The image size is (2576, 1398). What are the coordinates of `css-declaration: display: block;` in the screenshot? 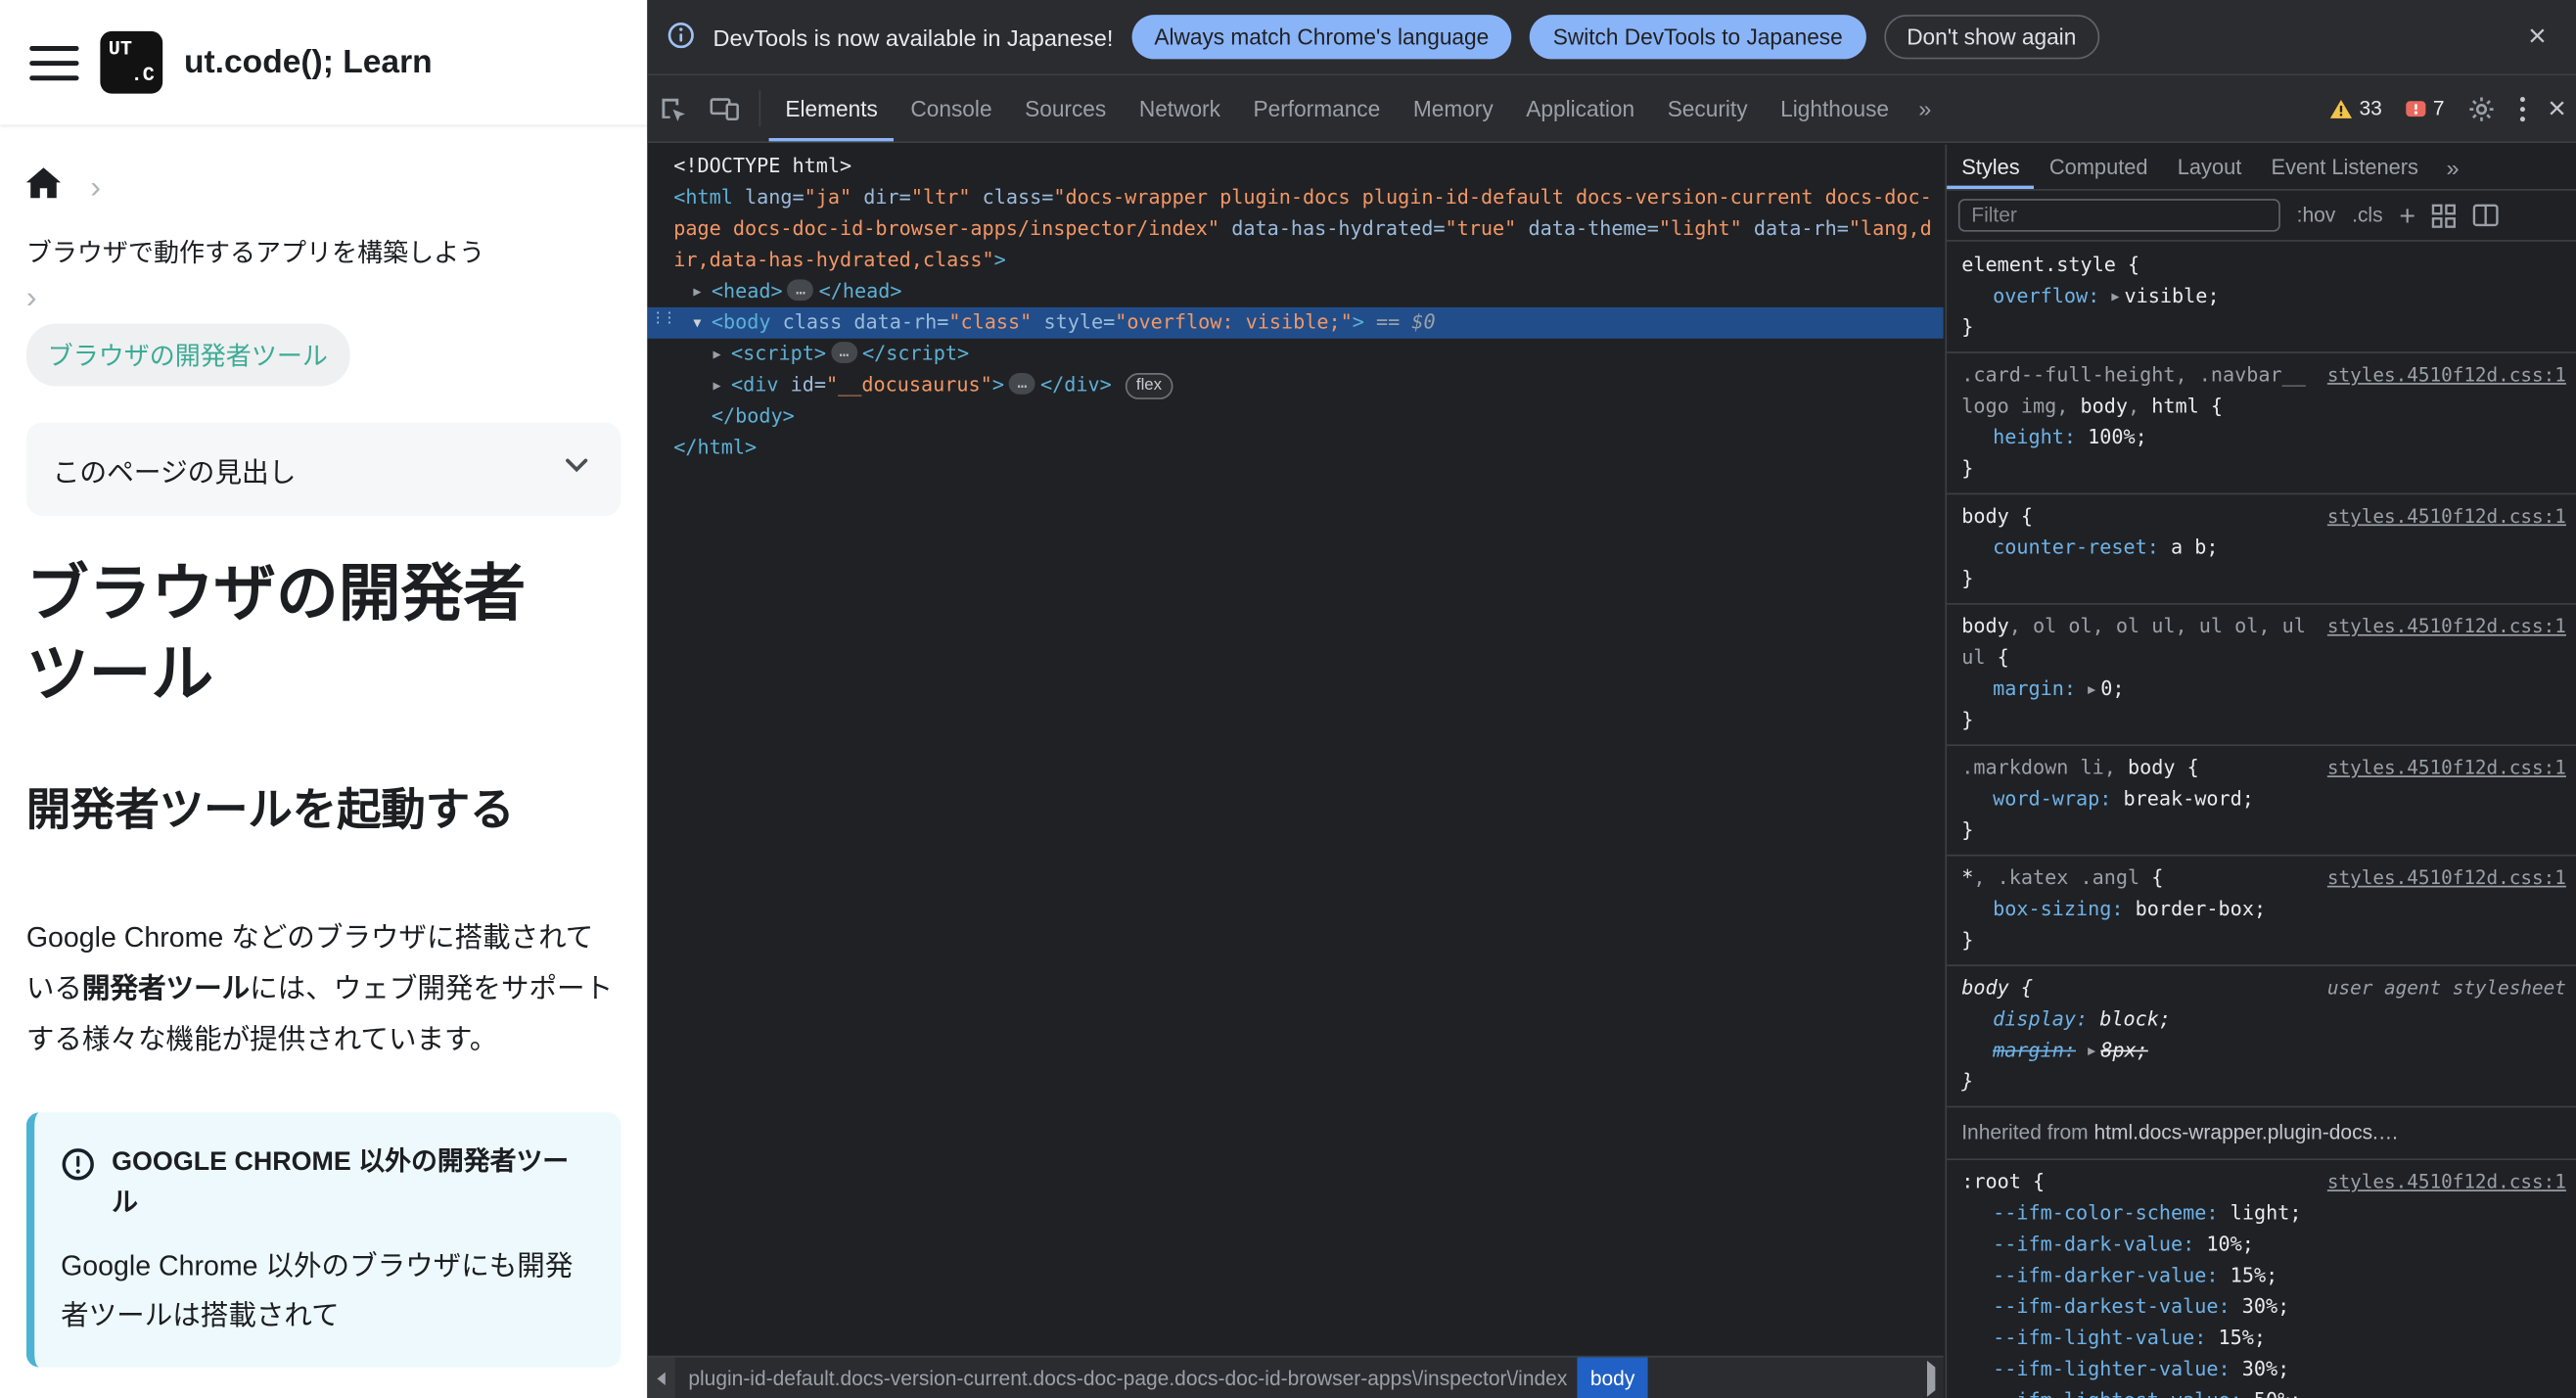 It's located at (2263, 1020).